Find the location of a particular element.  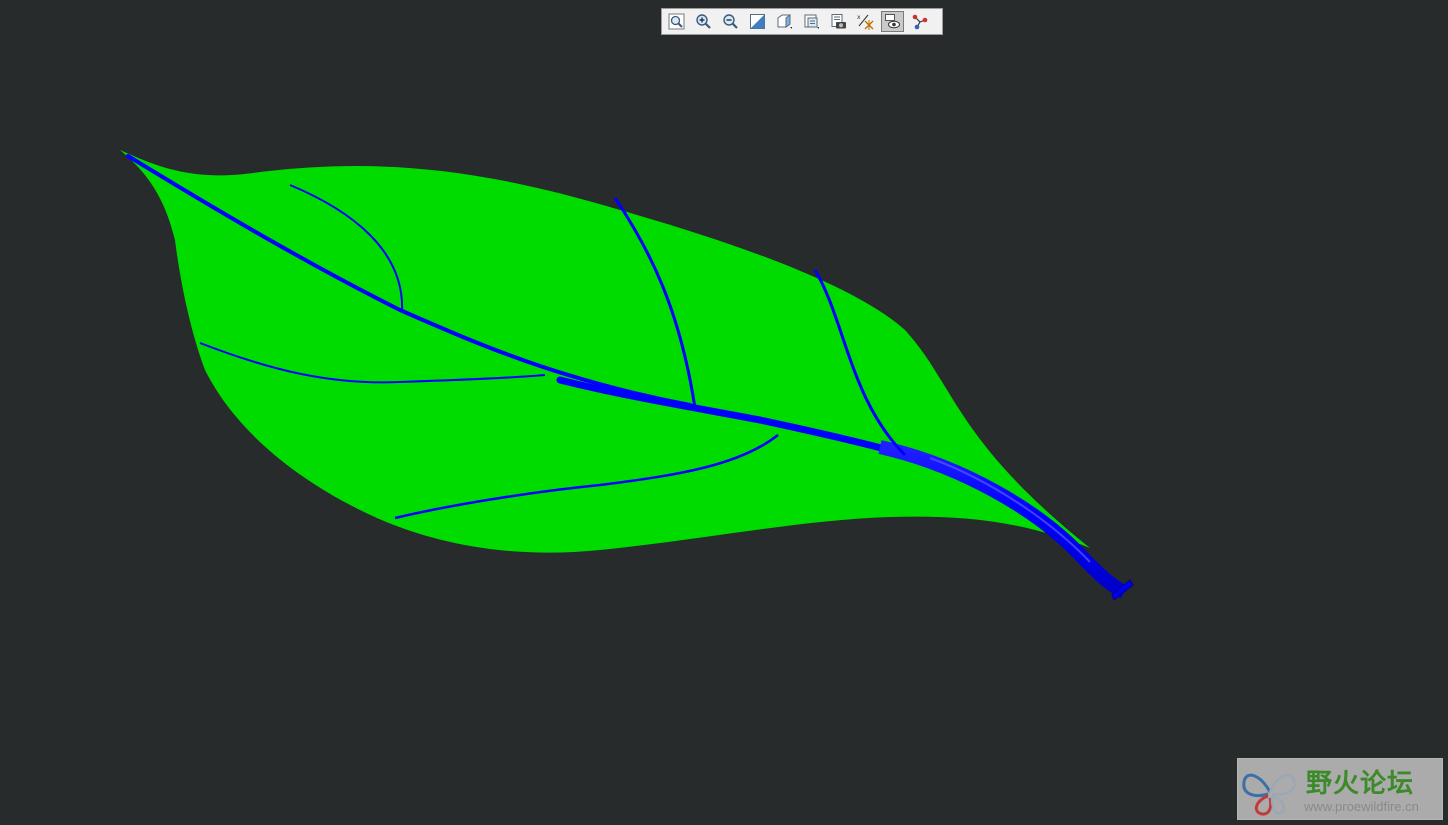

watermark-title: 野火论坛 is located at coordinates (1360, 784).